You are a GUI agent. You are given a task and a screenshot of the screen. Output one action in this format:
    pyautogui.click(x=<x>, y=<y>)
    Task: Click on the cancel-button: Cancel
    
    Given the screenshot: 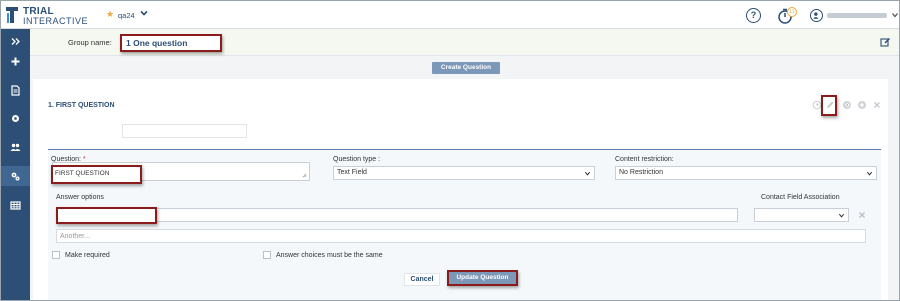 What is the action you would take?
    pyautogui.click(x=422, y=279)
    